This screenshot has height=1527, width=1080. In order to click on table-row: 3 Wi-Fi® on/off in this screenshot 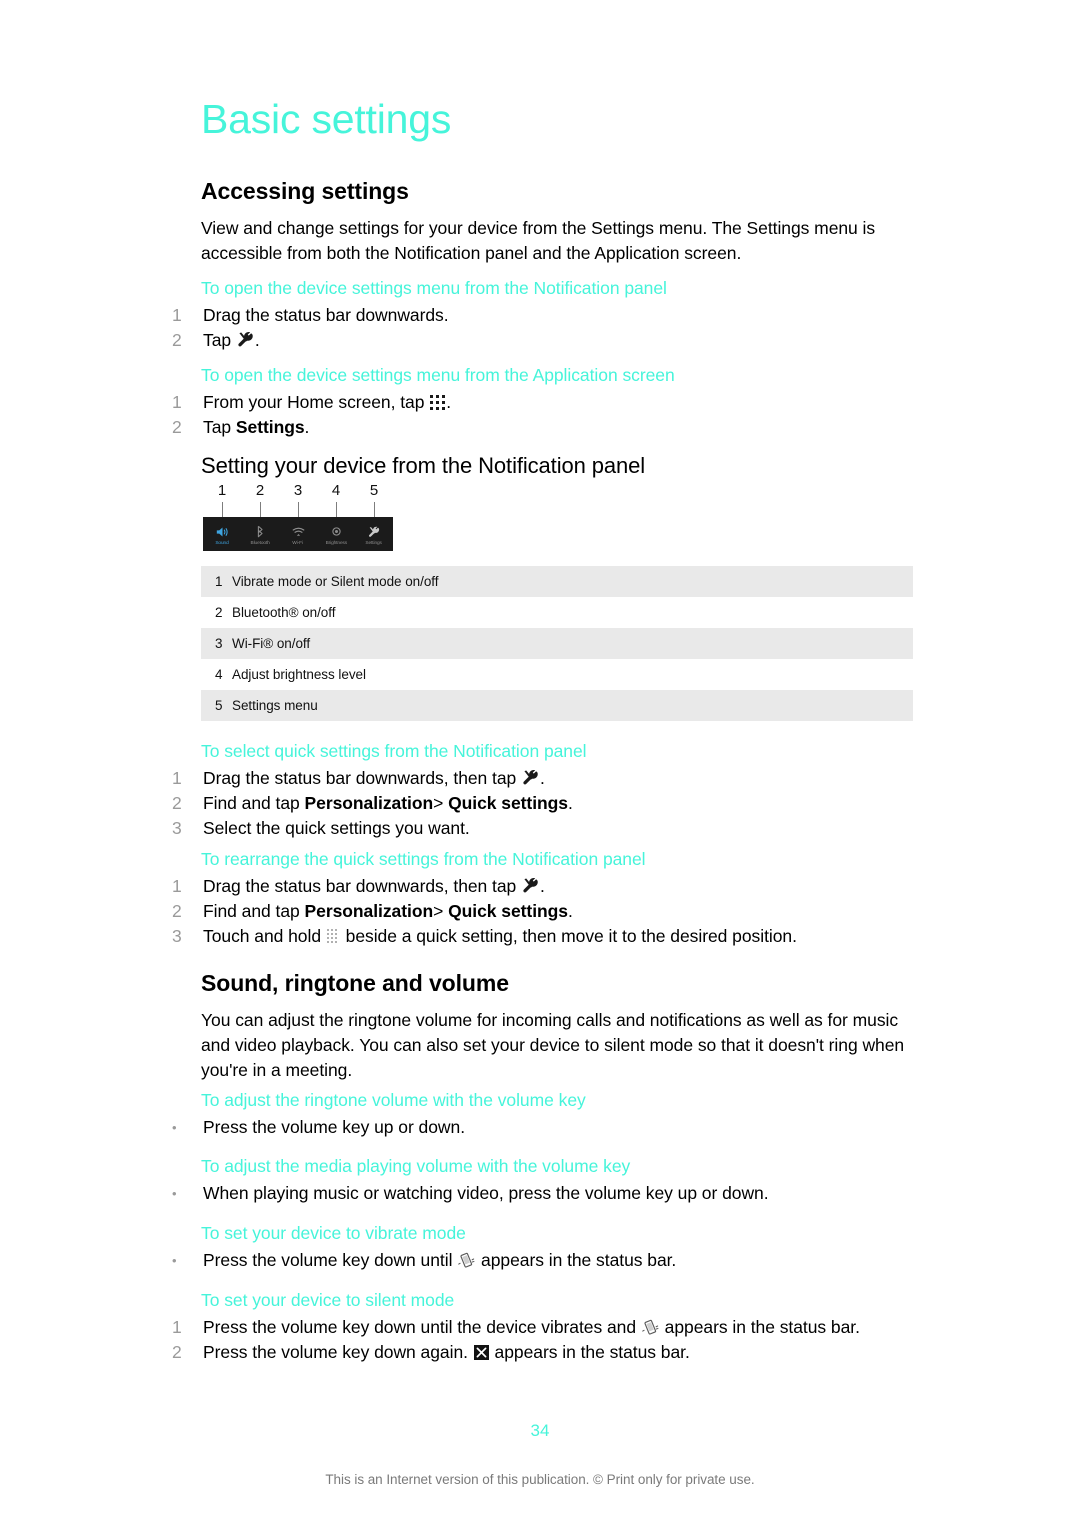, I will do `click(557, 643)`.